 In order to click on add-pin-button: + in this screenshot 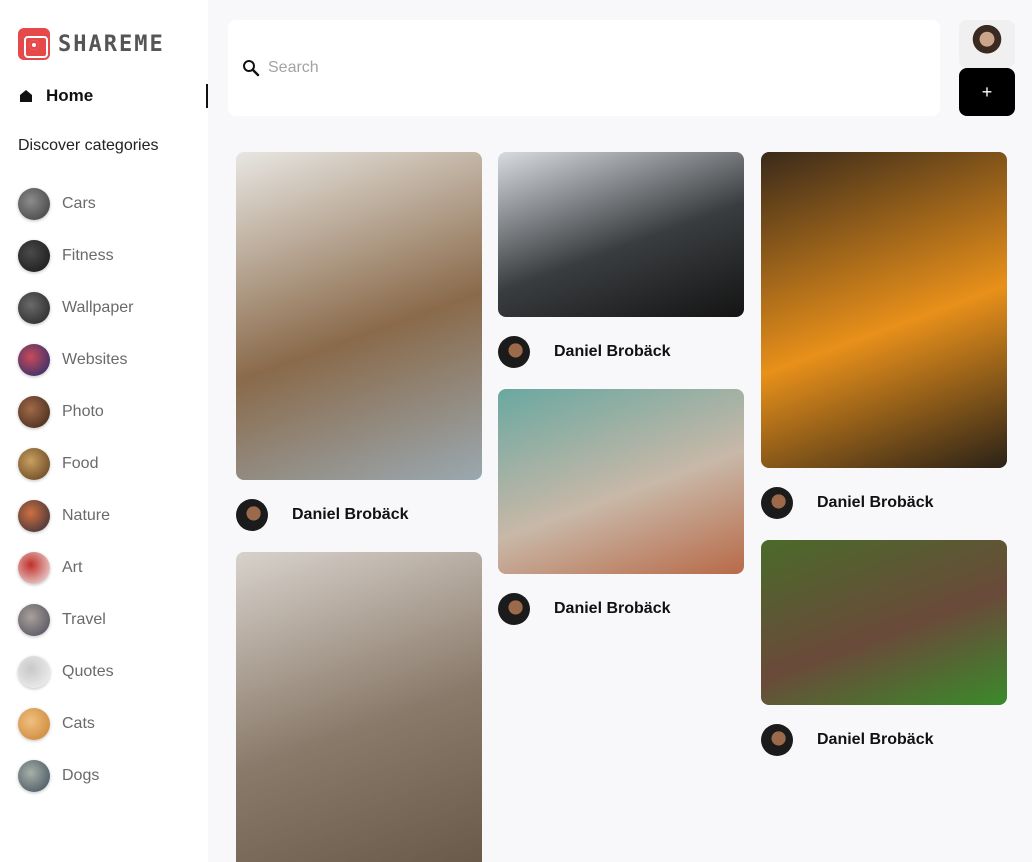, I will do `click(987, 92)`.